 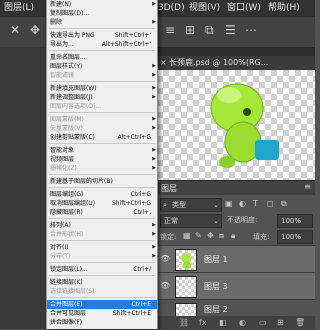 I want to click on layer-filter-value: 类型, so click(x=179, y=205).